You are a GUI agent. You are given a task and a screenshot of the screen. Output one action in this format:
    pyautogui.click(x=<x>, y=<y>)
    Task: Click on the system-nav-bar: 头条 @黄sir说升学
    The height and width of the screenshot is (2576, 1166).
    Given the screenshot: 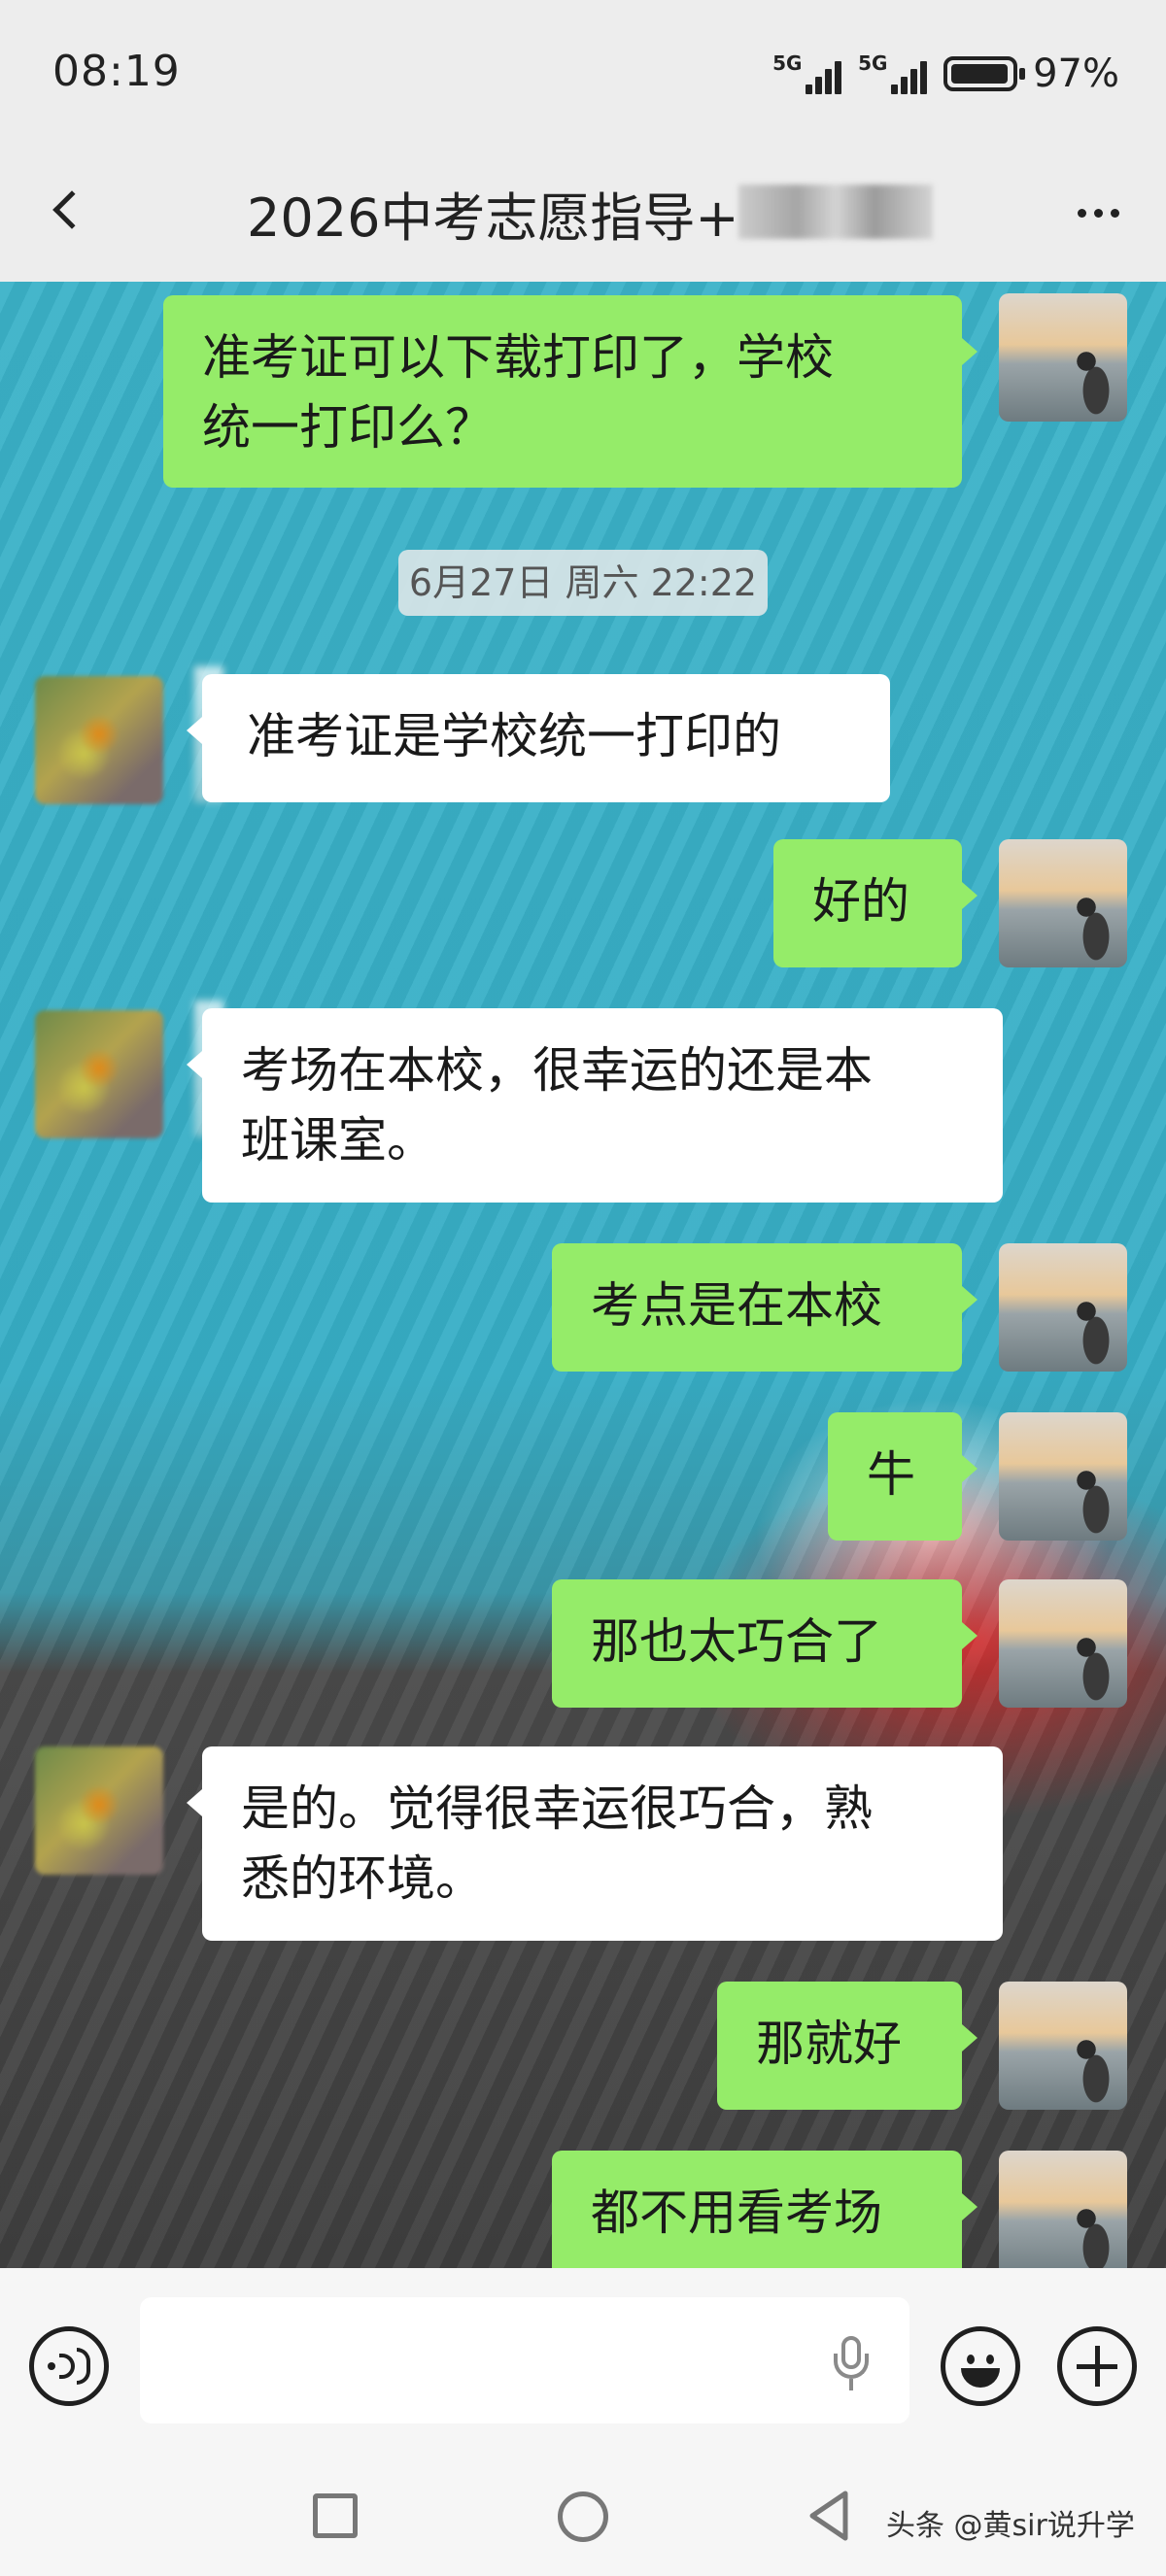 What is the action you would take?
    pyautogui.click(x=583, y=2519)
    